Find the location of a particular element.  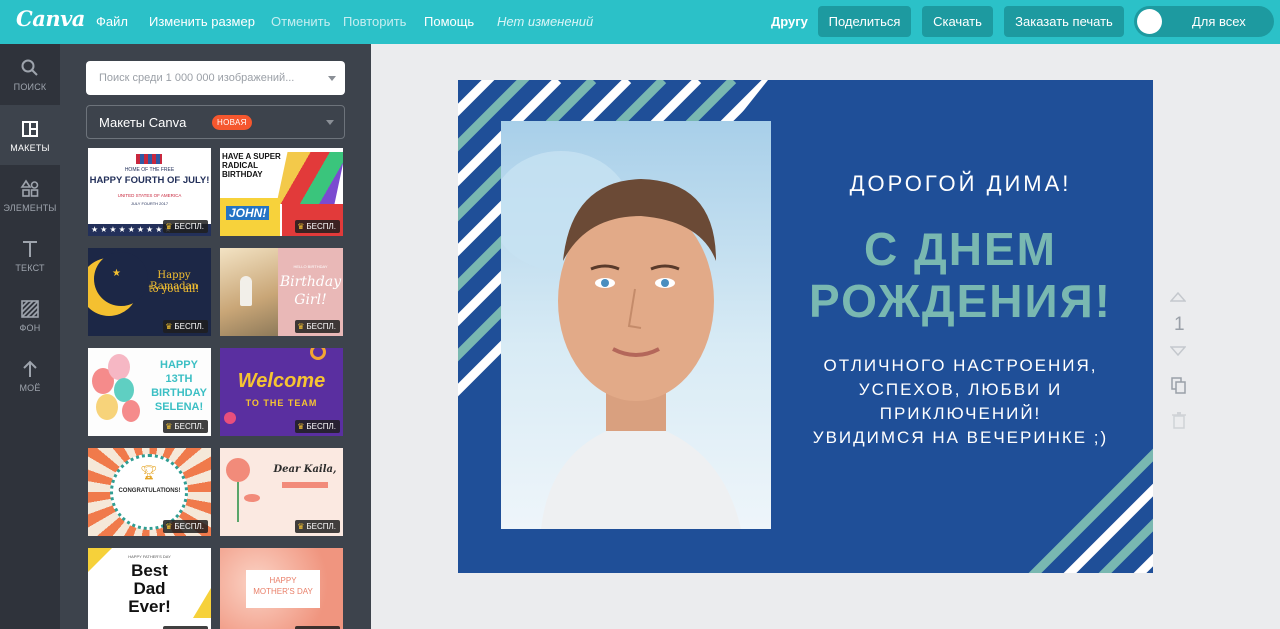

stripes-graphic is located at coordinates (309, 178).